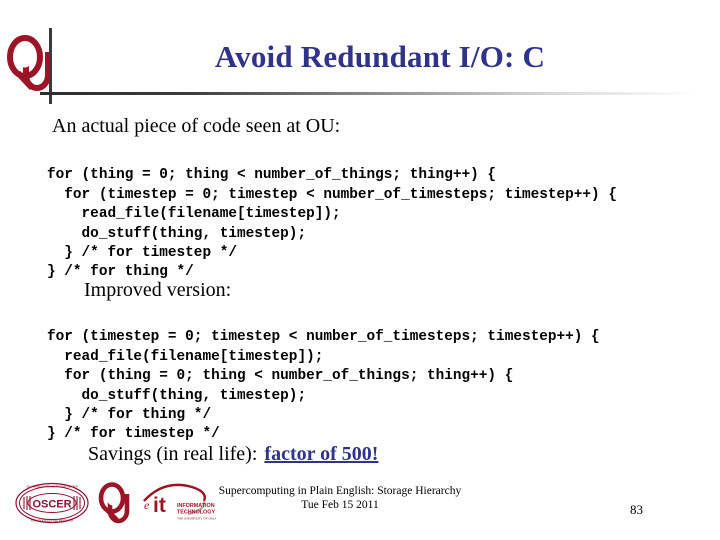 Image resolution: width=720 pixels, height=540 pixels. Describe the element at coordinates (340, 505) in the screenshot. I see `footer-date-line: Tue Feb 15 2011` at that location.